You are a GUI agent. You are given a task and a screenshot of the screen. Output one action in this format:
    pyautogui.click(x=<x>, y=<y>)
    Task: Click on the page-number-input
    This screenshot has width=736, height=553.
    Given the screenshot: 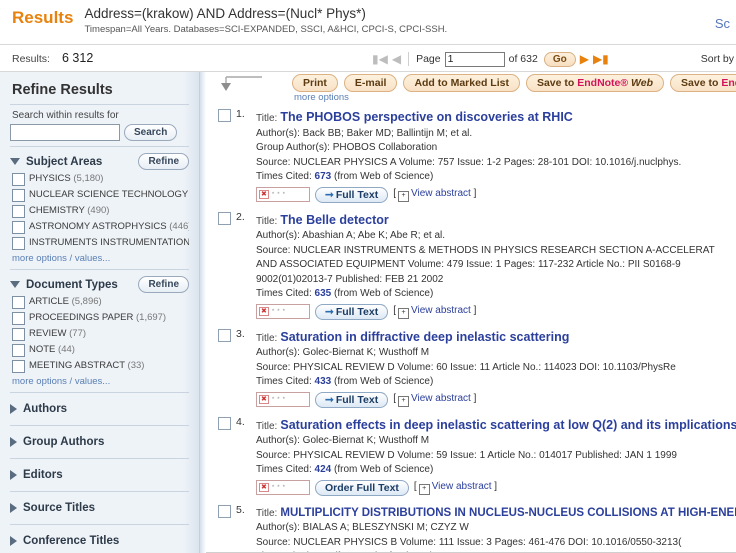 What is the action you would take?
    pyautogui.click(x=474, y=59)
    